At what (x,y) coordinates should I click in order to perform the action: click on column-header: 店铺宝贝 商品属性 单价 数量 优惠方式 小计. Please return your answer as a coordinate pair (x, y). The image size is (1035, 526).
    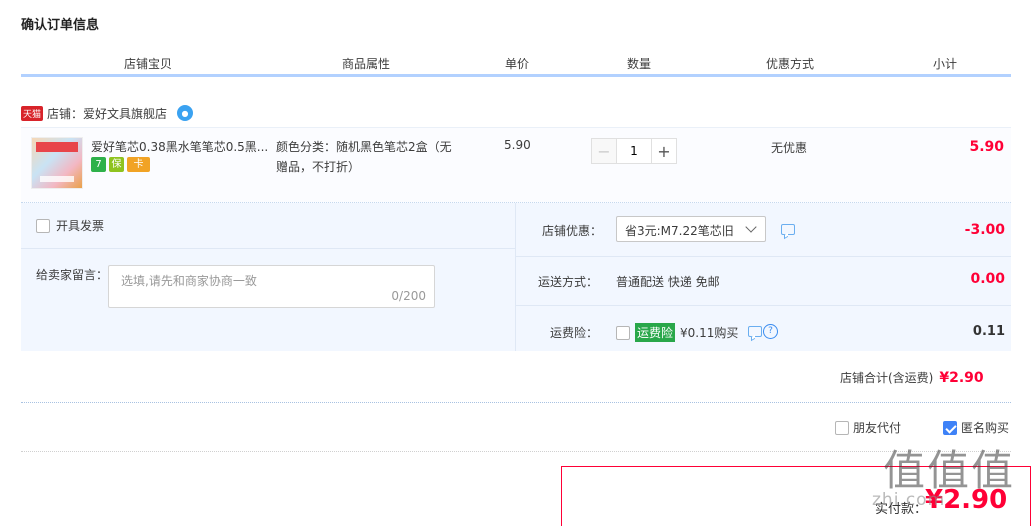
    Looking at the image, I should click on (516, 62).